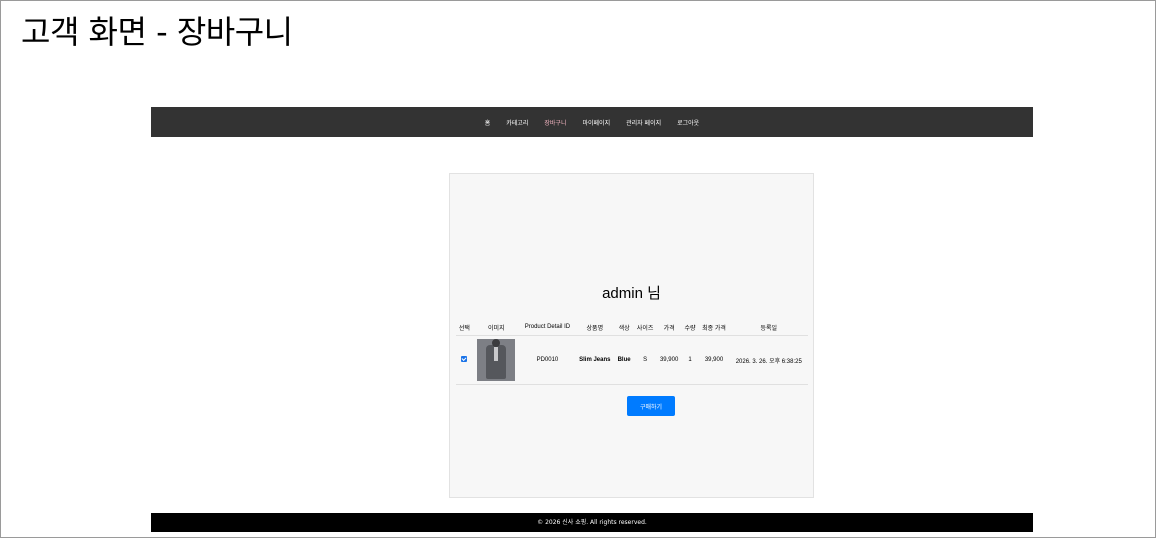  I want to click on nav-logout: 로그아웃, so click(688, 122).